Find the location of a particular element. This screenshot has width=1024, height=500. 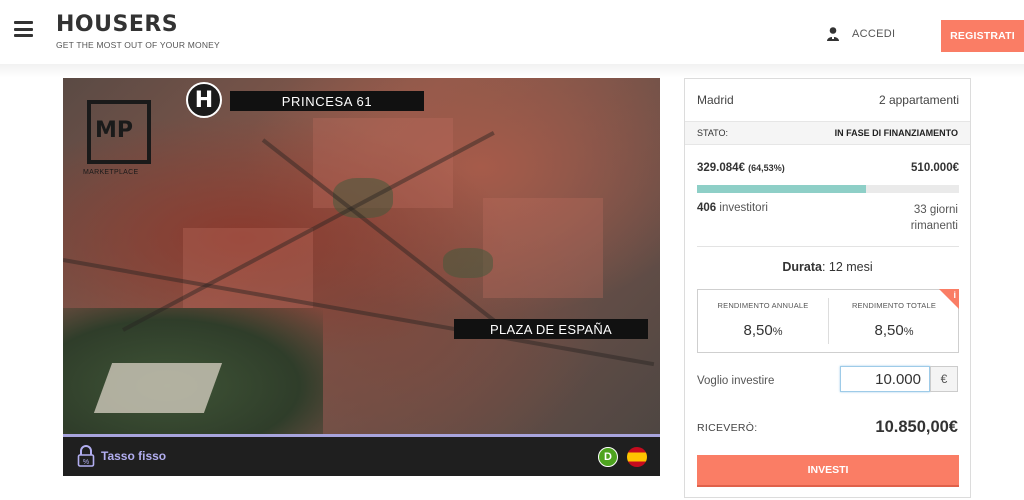

investors-count-row: 406 investitori is located at coordinates (732, 208).